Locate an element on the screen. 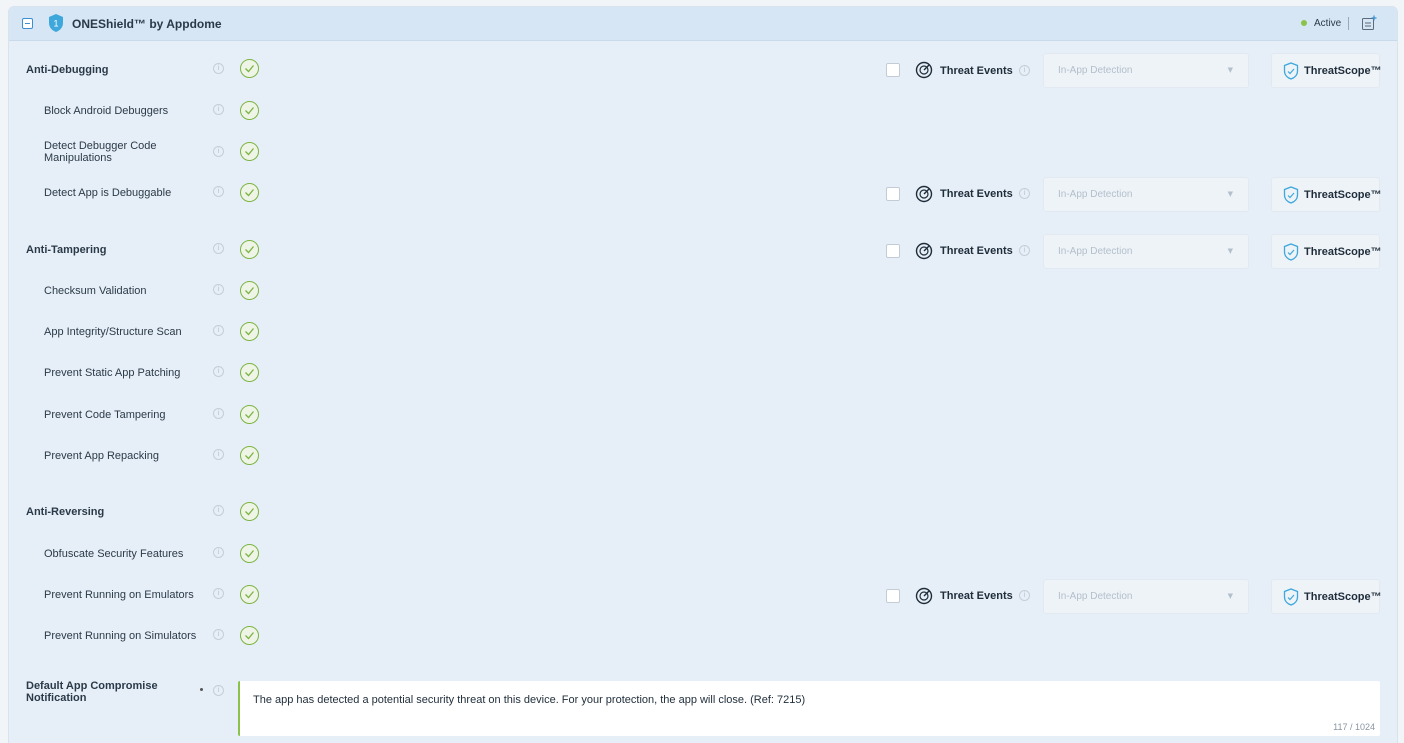 Image resolution: width=1404 pixels, height=743 pixels. add-note-icon is located at coordinates (1369, 23).